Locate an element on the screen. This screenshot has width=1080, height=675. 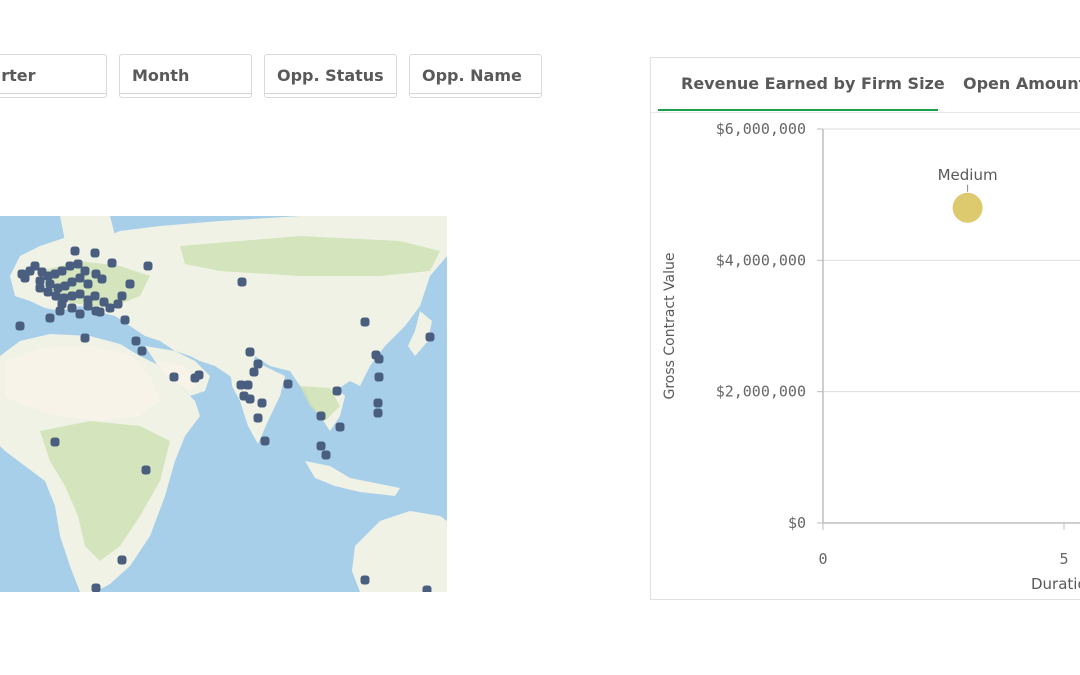
filter-opp-name-label: Opp. Name is located at coordinates (472, 75).